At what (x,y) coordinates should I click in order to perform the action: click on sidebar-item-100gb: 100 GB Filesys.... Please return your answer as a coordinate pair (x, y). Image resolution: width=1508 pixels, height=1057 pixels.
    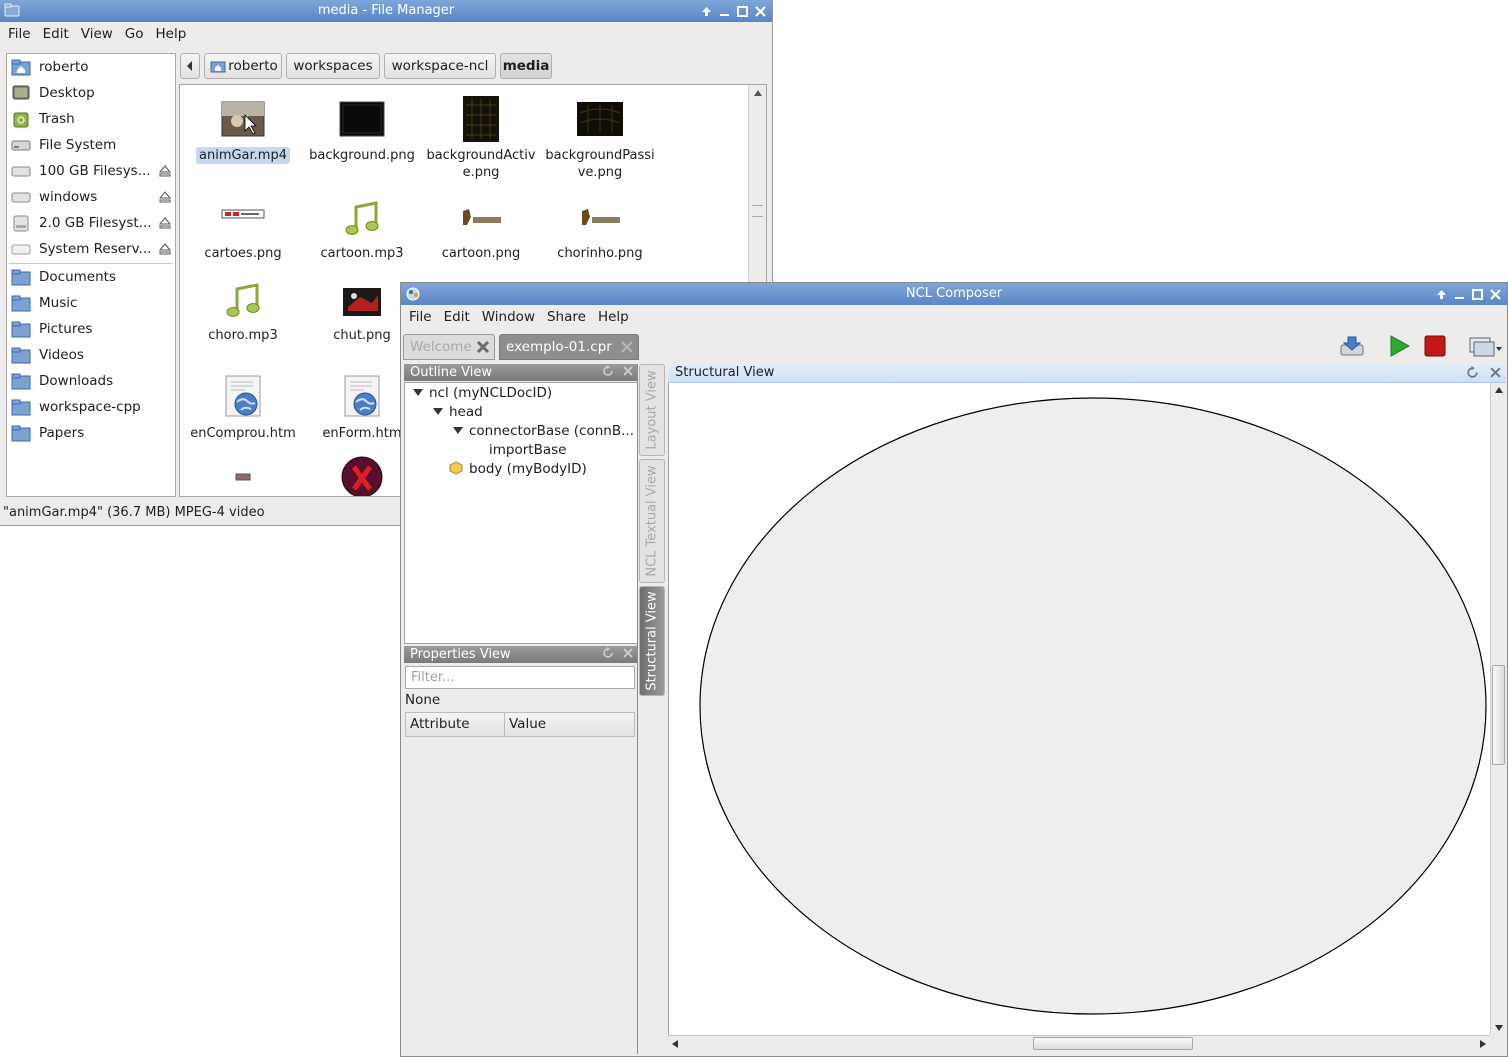
    Looking at the image, I should click on (91, 171).